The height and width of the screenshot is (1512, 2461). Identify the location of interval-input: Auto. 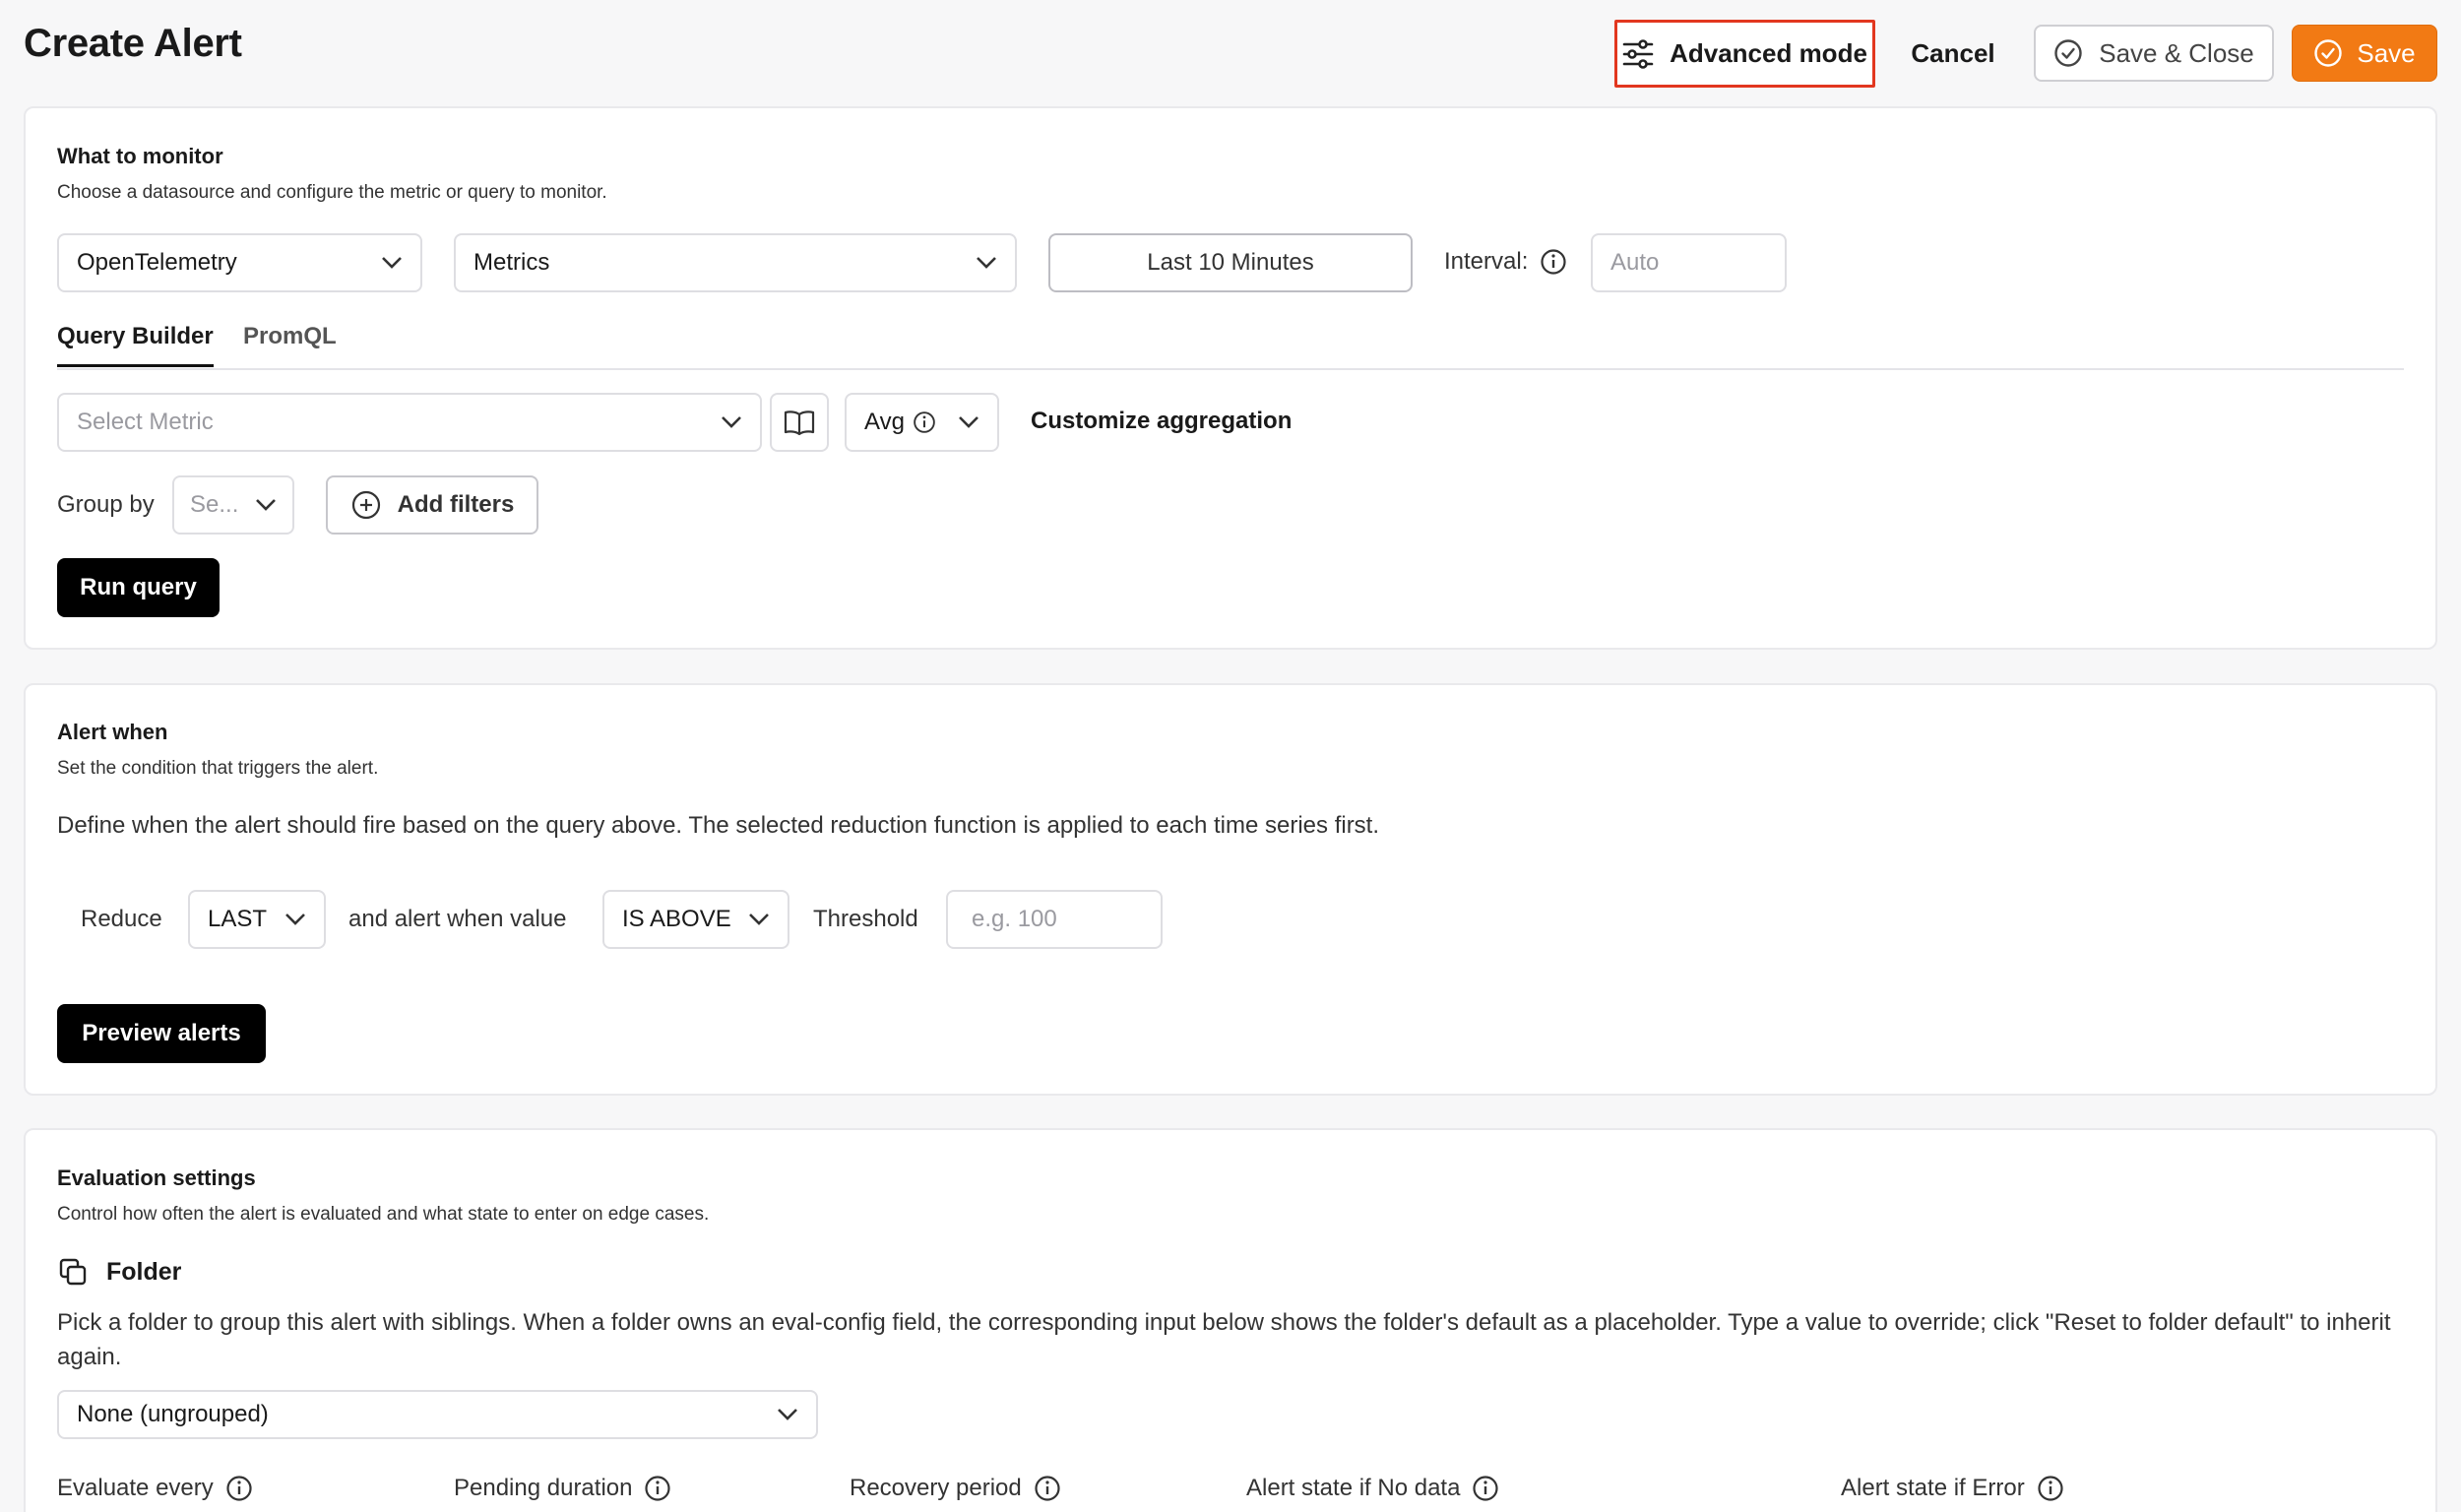
(1689, 262).